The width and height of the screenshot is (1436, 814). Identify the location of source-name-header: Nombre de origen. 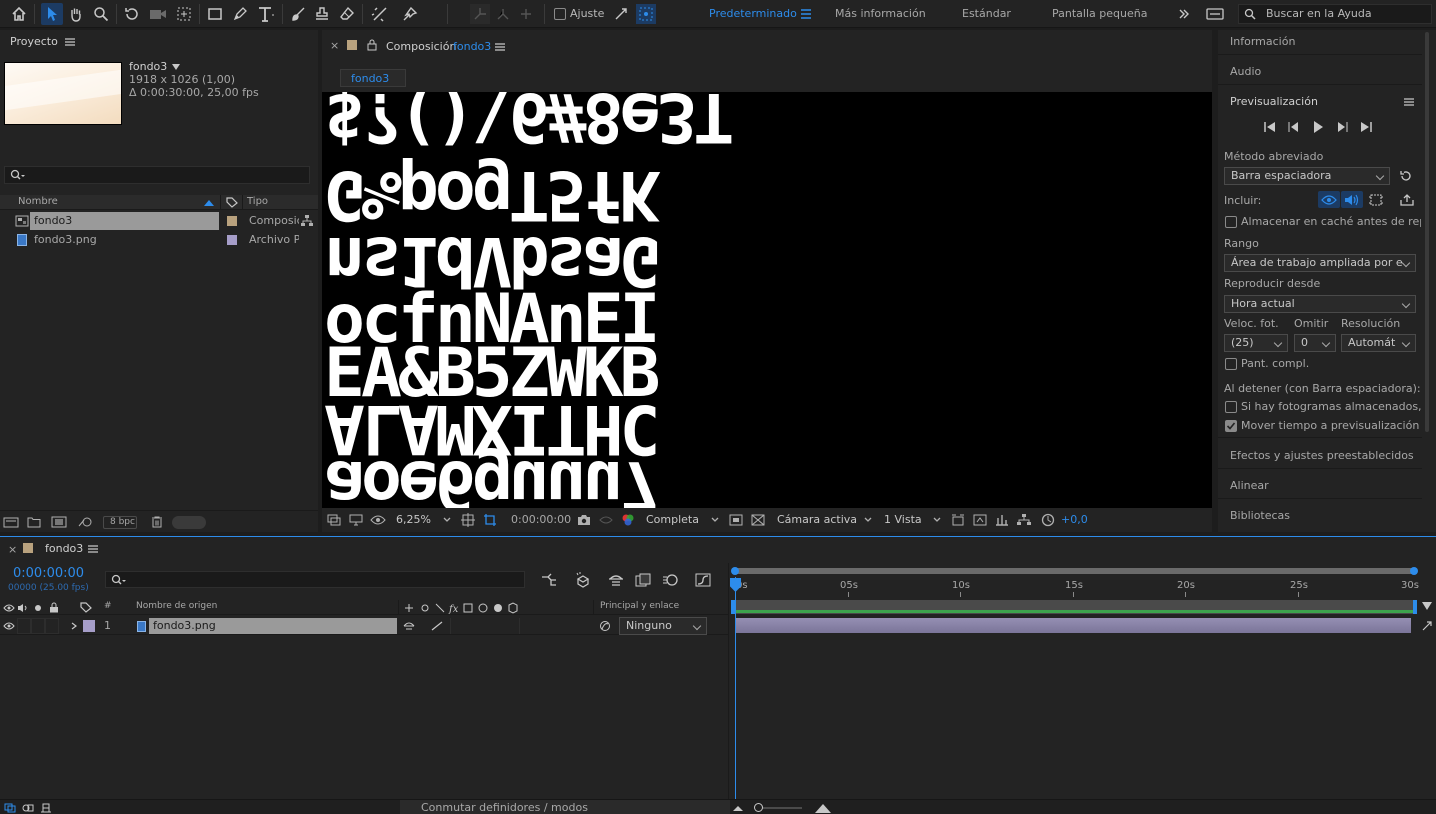
(176, 606).